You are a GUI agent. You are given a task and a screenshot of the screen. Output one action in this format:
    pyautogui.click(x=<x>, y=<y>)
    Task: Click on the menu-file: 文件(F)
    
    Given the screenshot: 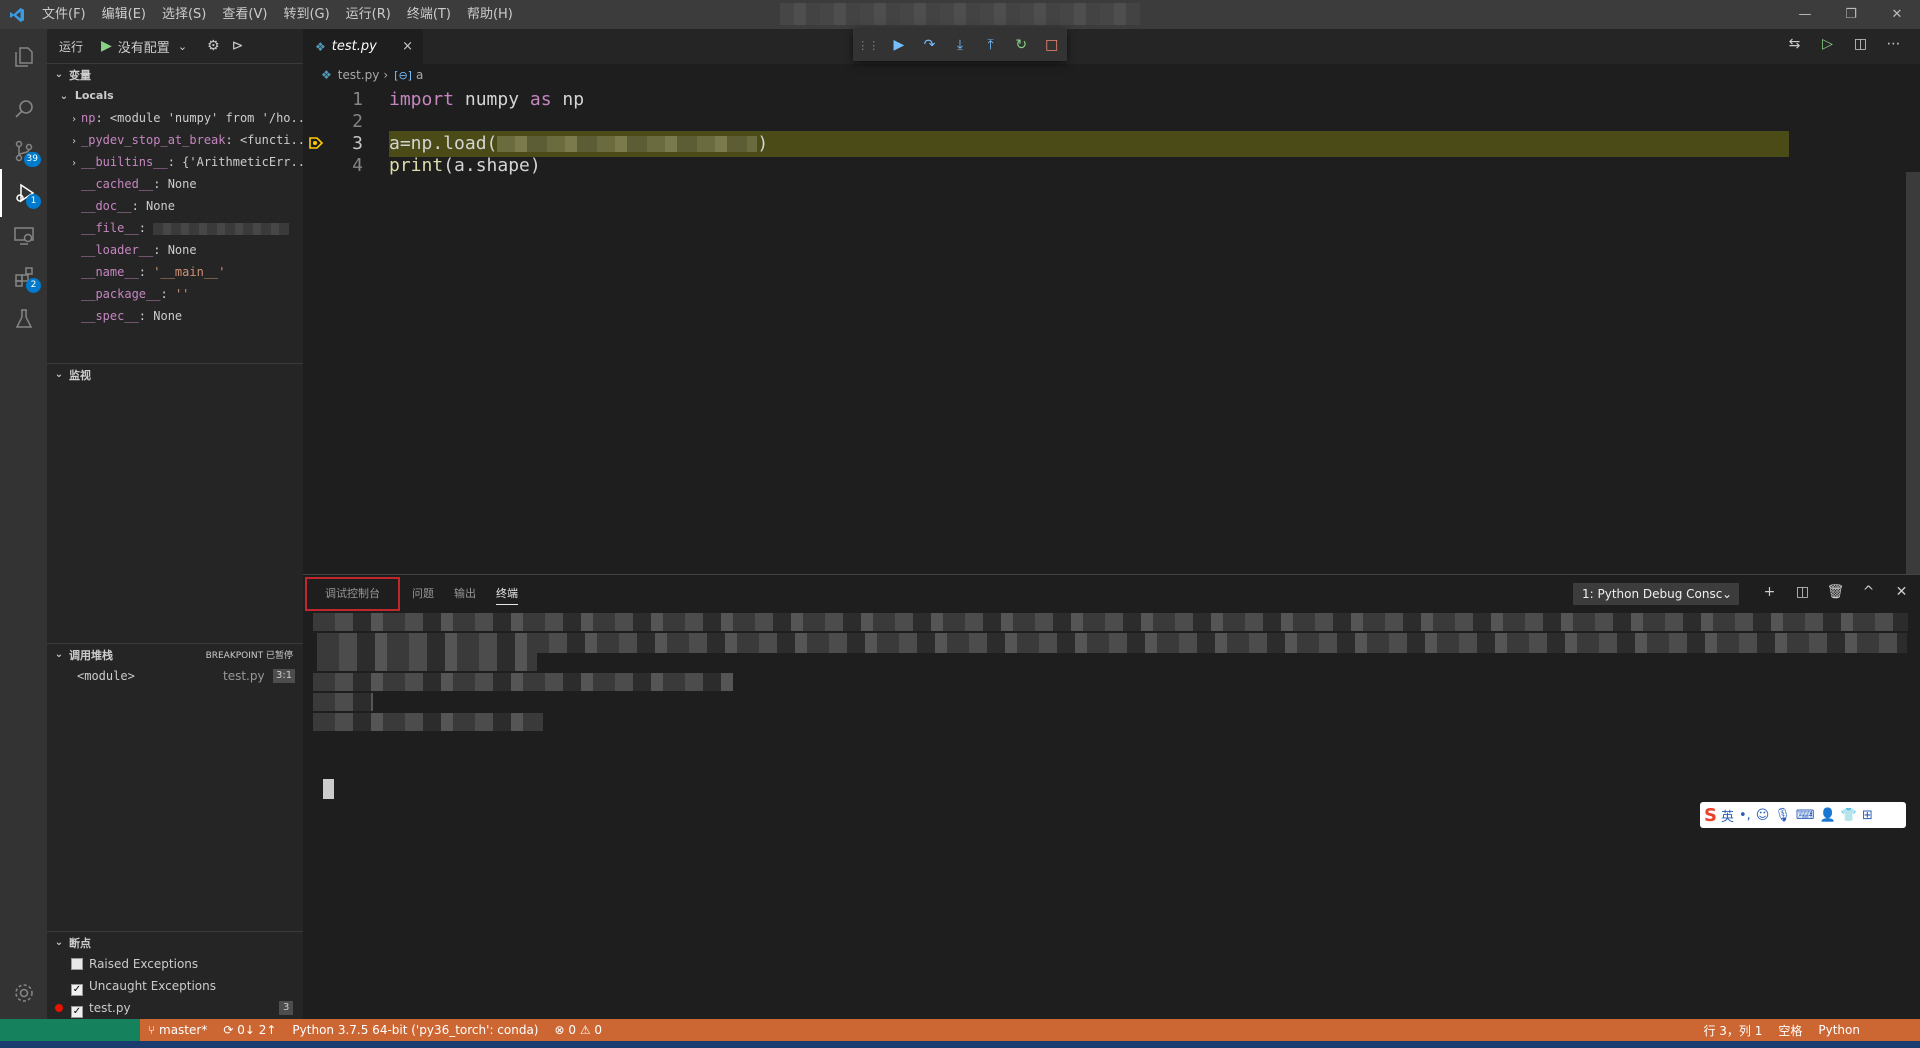 What is the action you would take?
    pyautogui.click(x=64, y=14)
    